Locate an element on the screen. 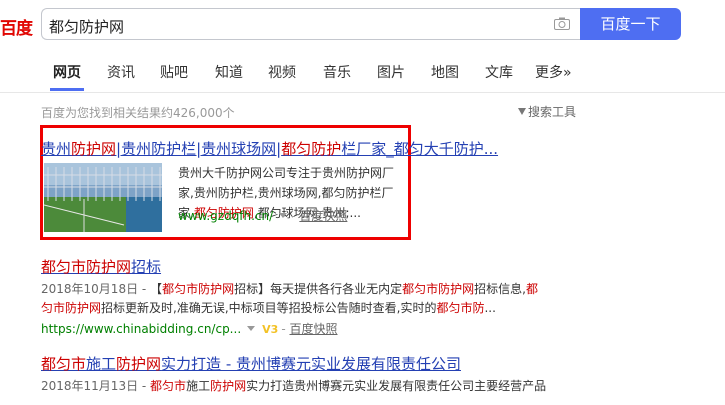  tab-web: 网页 is located at coordinates (67, 72).